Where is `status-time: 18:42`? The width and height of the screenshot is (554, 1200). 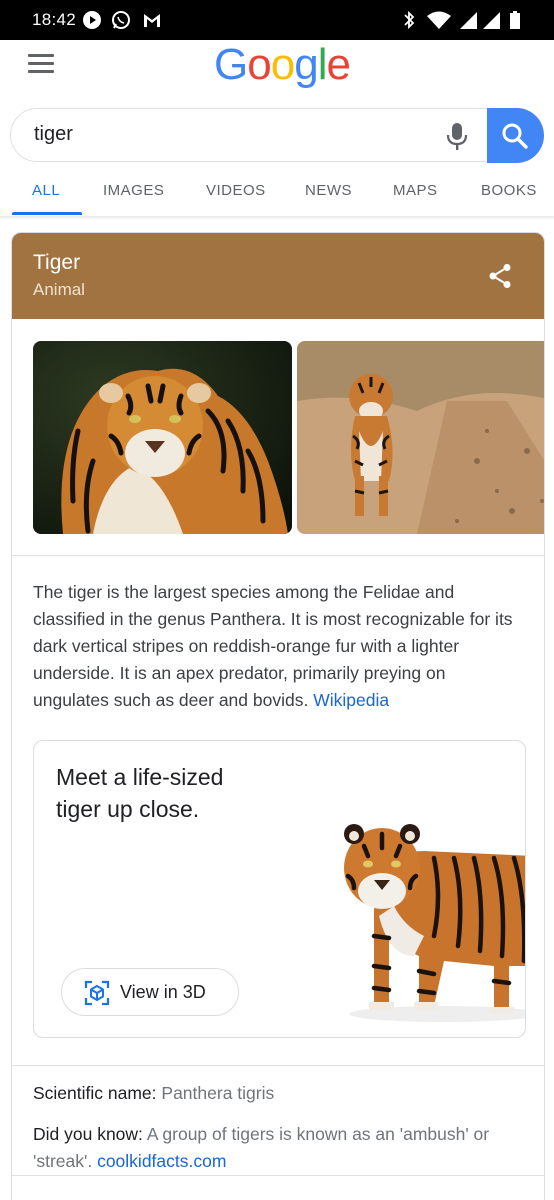
status-time: 18:42 is located at coordinates (54, 19).